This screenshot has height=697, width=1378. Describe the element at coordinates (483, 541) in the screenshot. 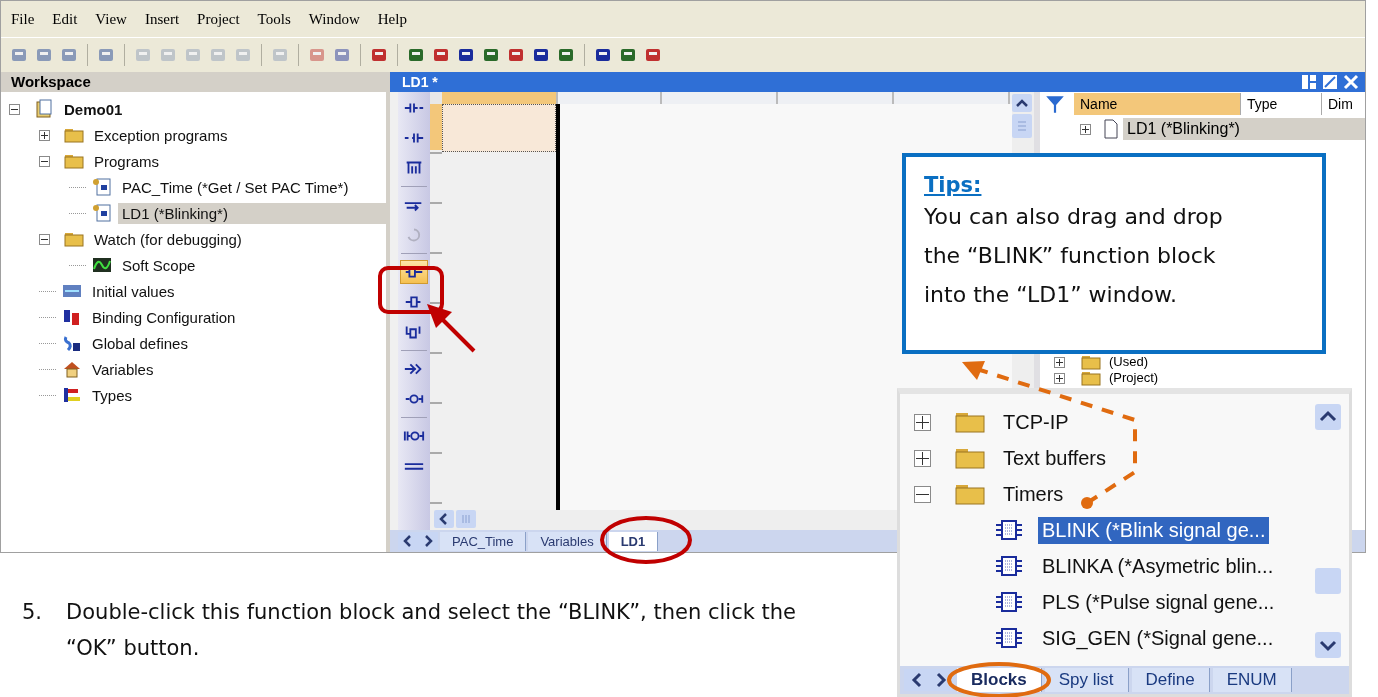

I see `editor-tab: PAC_Time` at that location.